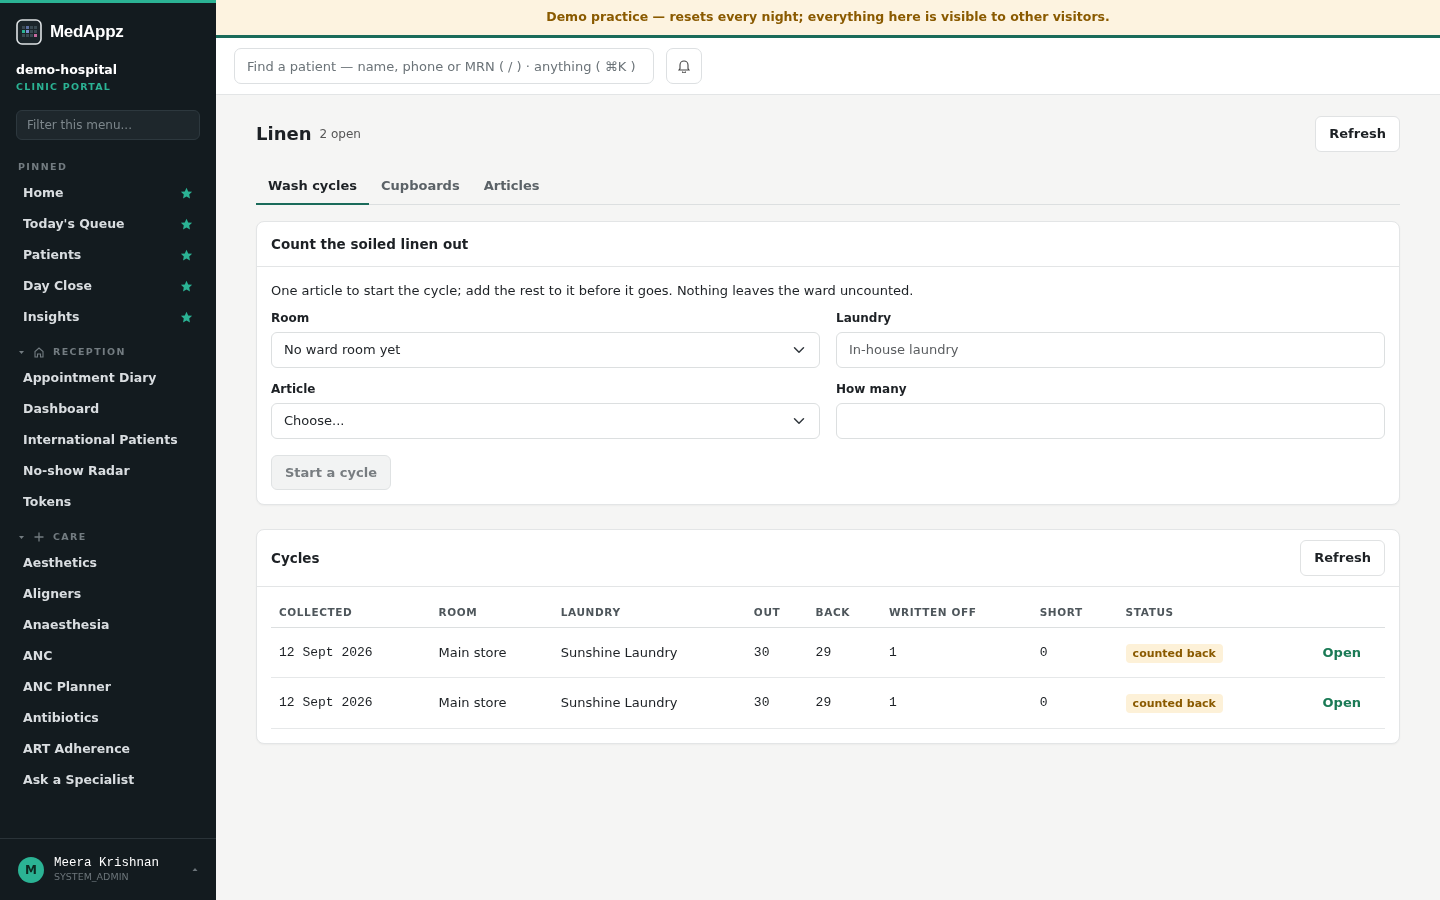 This screenshot has height=900, width=1440. Describe the element at coordinates (776, 608) in the screenshot. I see `column-header: OUT` at that location.